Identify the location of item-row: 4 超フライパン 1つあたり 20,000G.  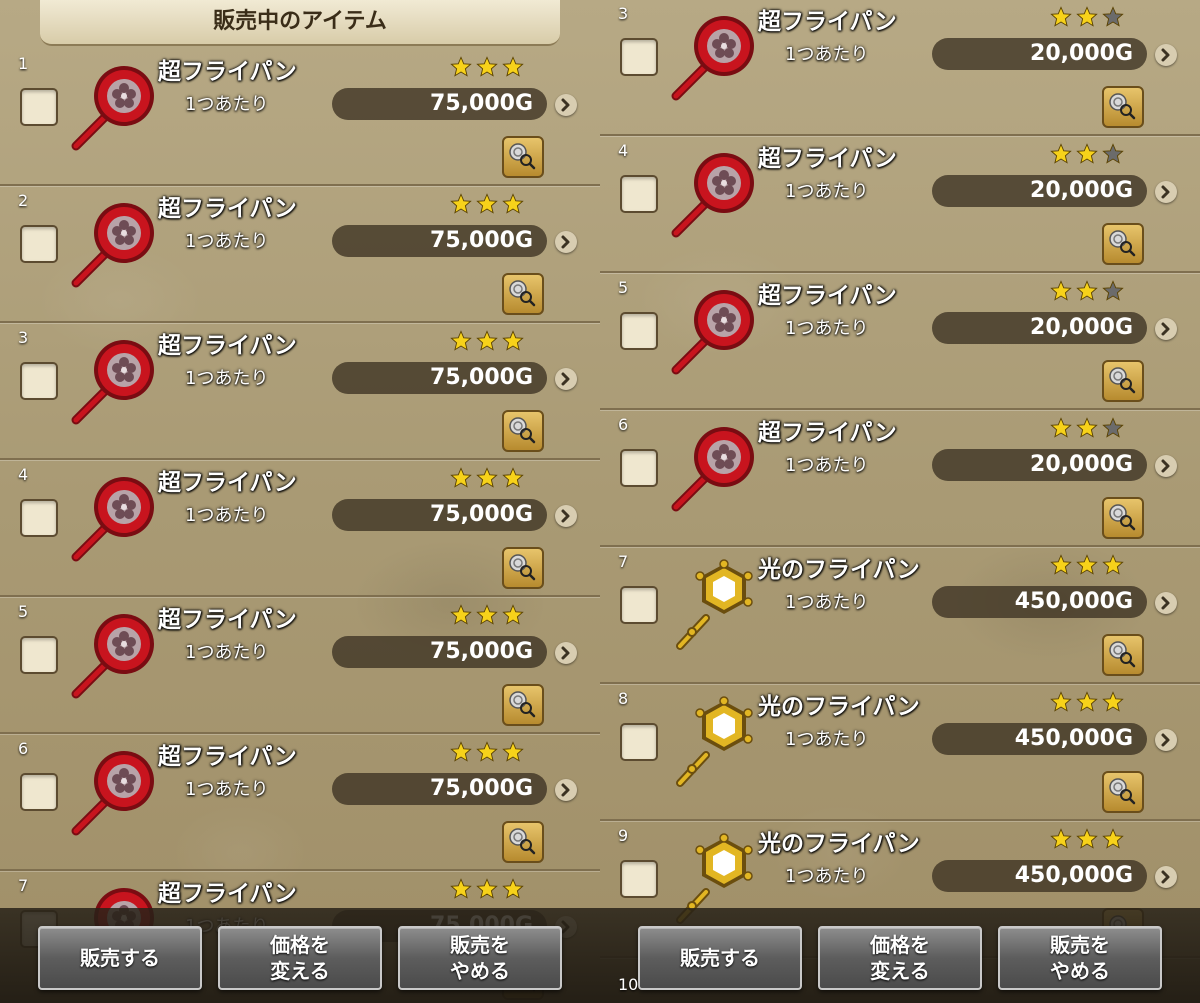
(900, 204).